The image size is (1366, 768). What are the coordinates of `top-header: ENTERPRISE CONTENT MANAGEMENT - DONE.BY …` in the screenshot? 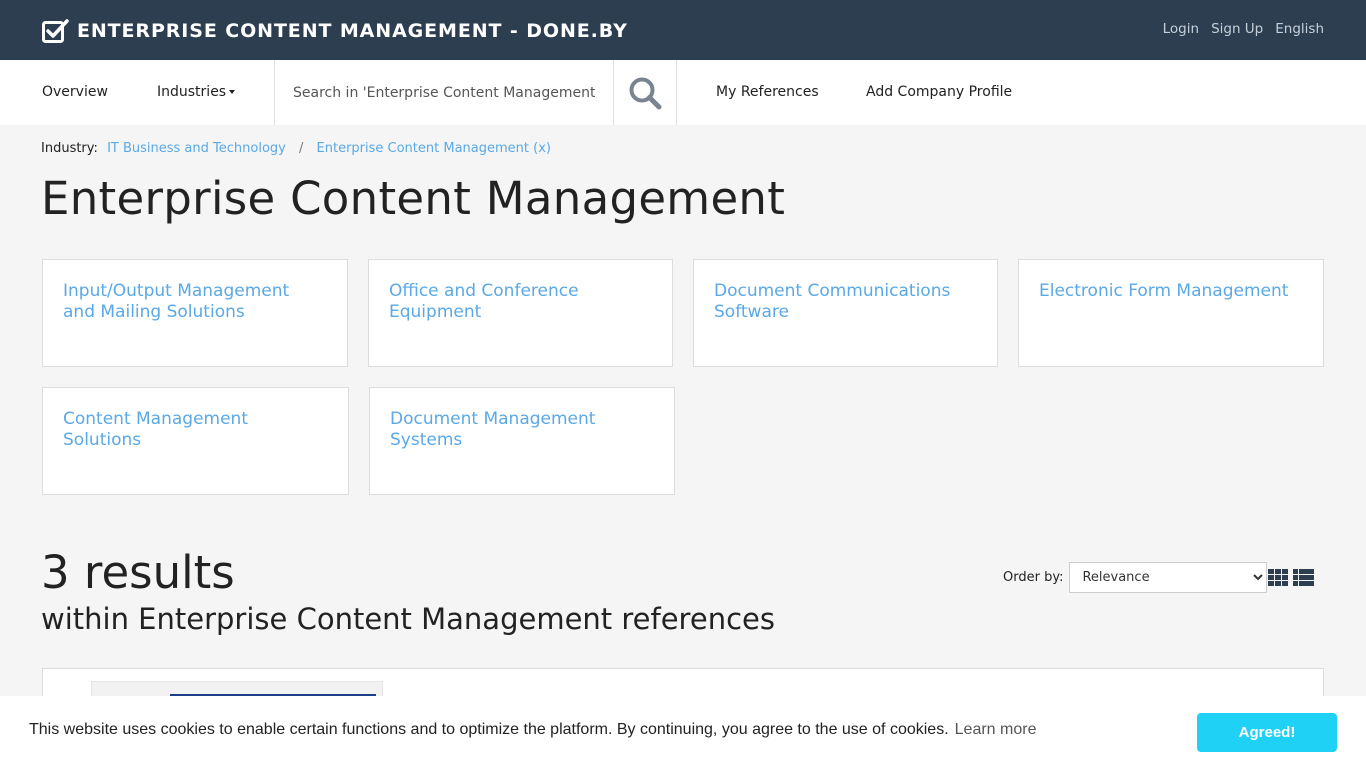 It's located at (683, 30).